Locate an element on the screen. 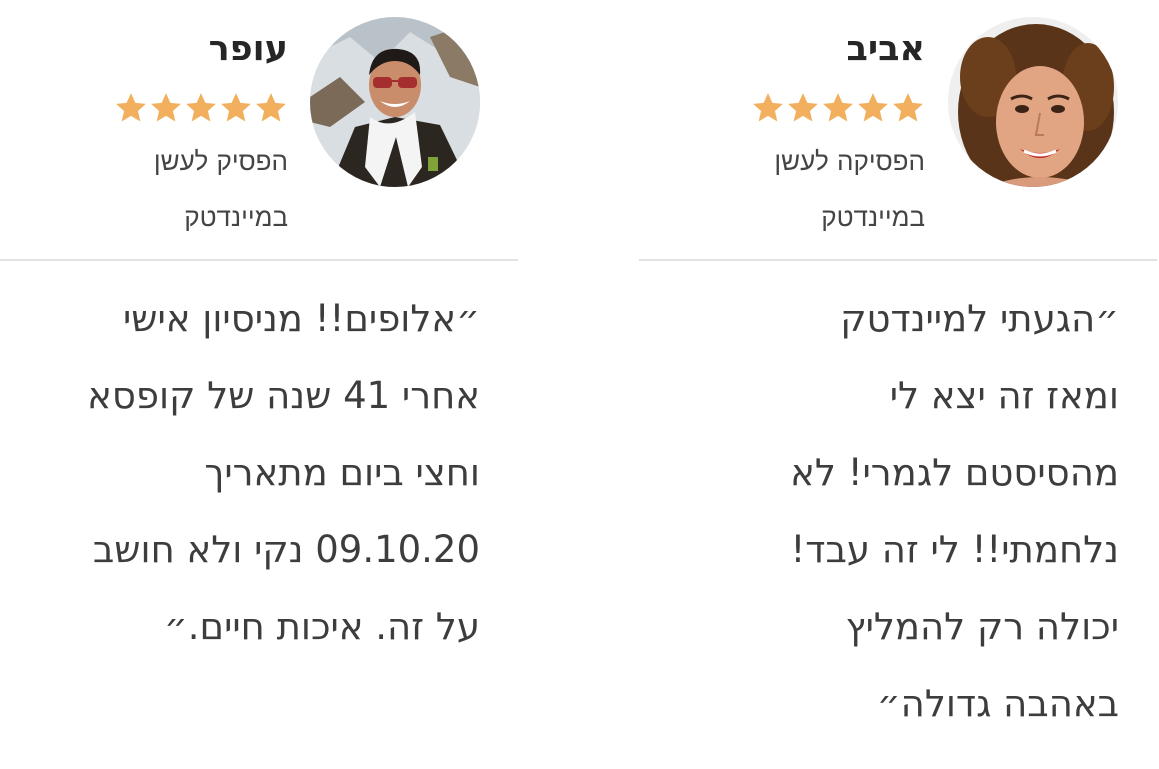 The width and height of the screenshot is (1159, 769). quote-line: נלחמתי!! לי זה עבד! is located at coordinates (954, 549).